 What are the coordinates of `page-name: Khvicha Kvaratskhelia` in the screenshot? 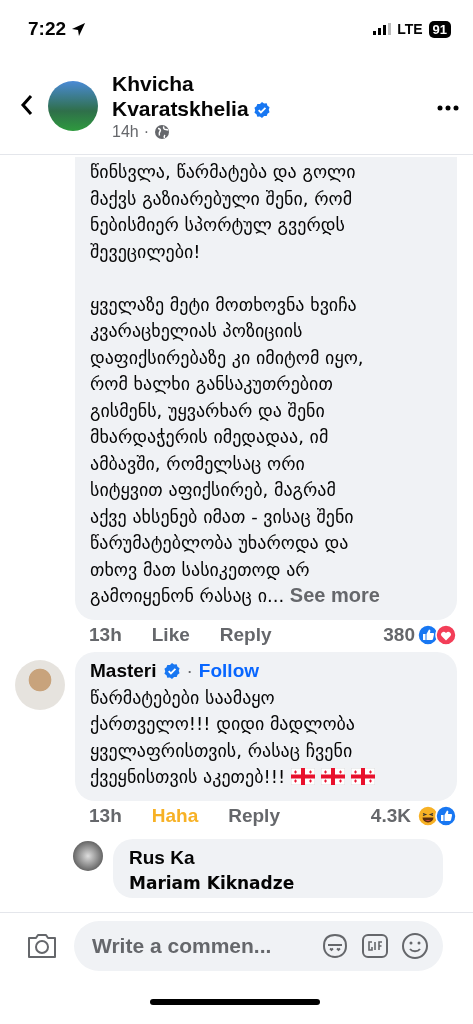 It's located at (180, 96).